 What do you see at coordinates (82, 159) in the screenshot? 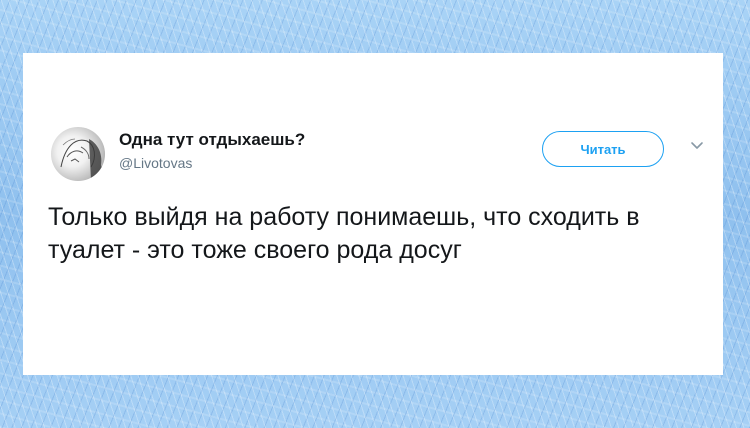
I see `avatar-sketch-image` at bounding box center [82, 159].